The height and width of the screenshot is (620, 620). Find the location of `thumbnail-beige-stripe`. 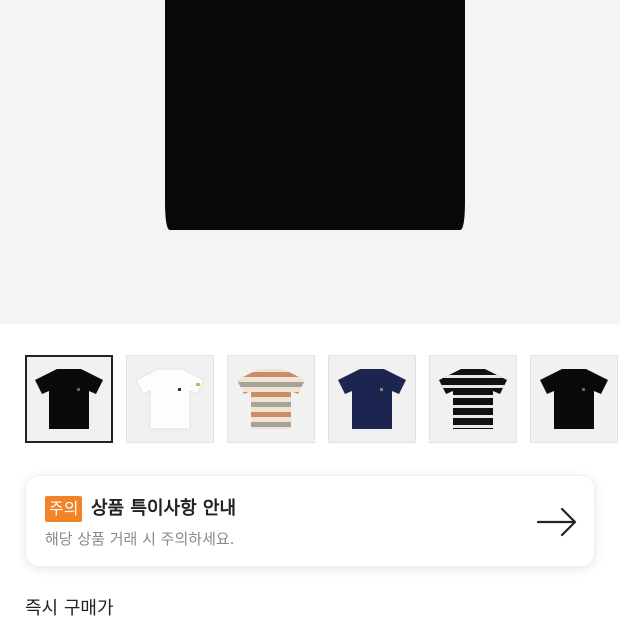

thumbnail-beige-stripe is located at coordinates (271, 399).